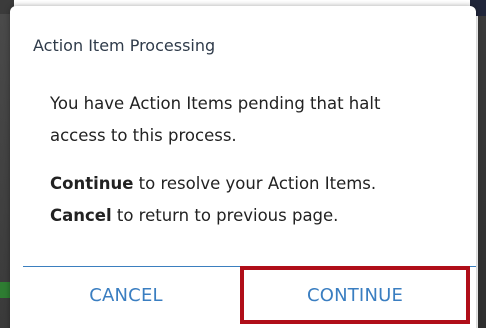 This screenshot has height=328, width=486. What do you see at coordinates (81, 215) in the screenshot?
I see `cancel-instruction-keyword: Cancel` at bounding box center [81, 215].